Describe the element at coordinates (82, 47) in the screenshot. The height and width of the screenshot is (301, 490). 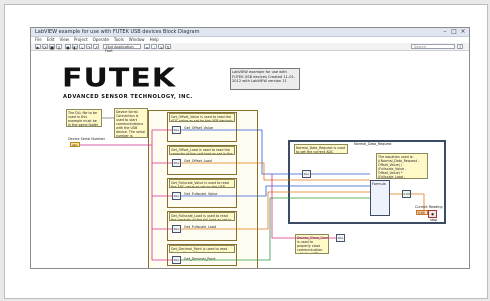
I see `step-into-icon: ↘` at that location.